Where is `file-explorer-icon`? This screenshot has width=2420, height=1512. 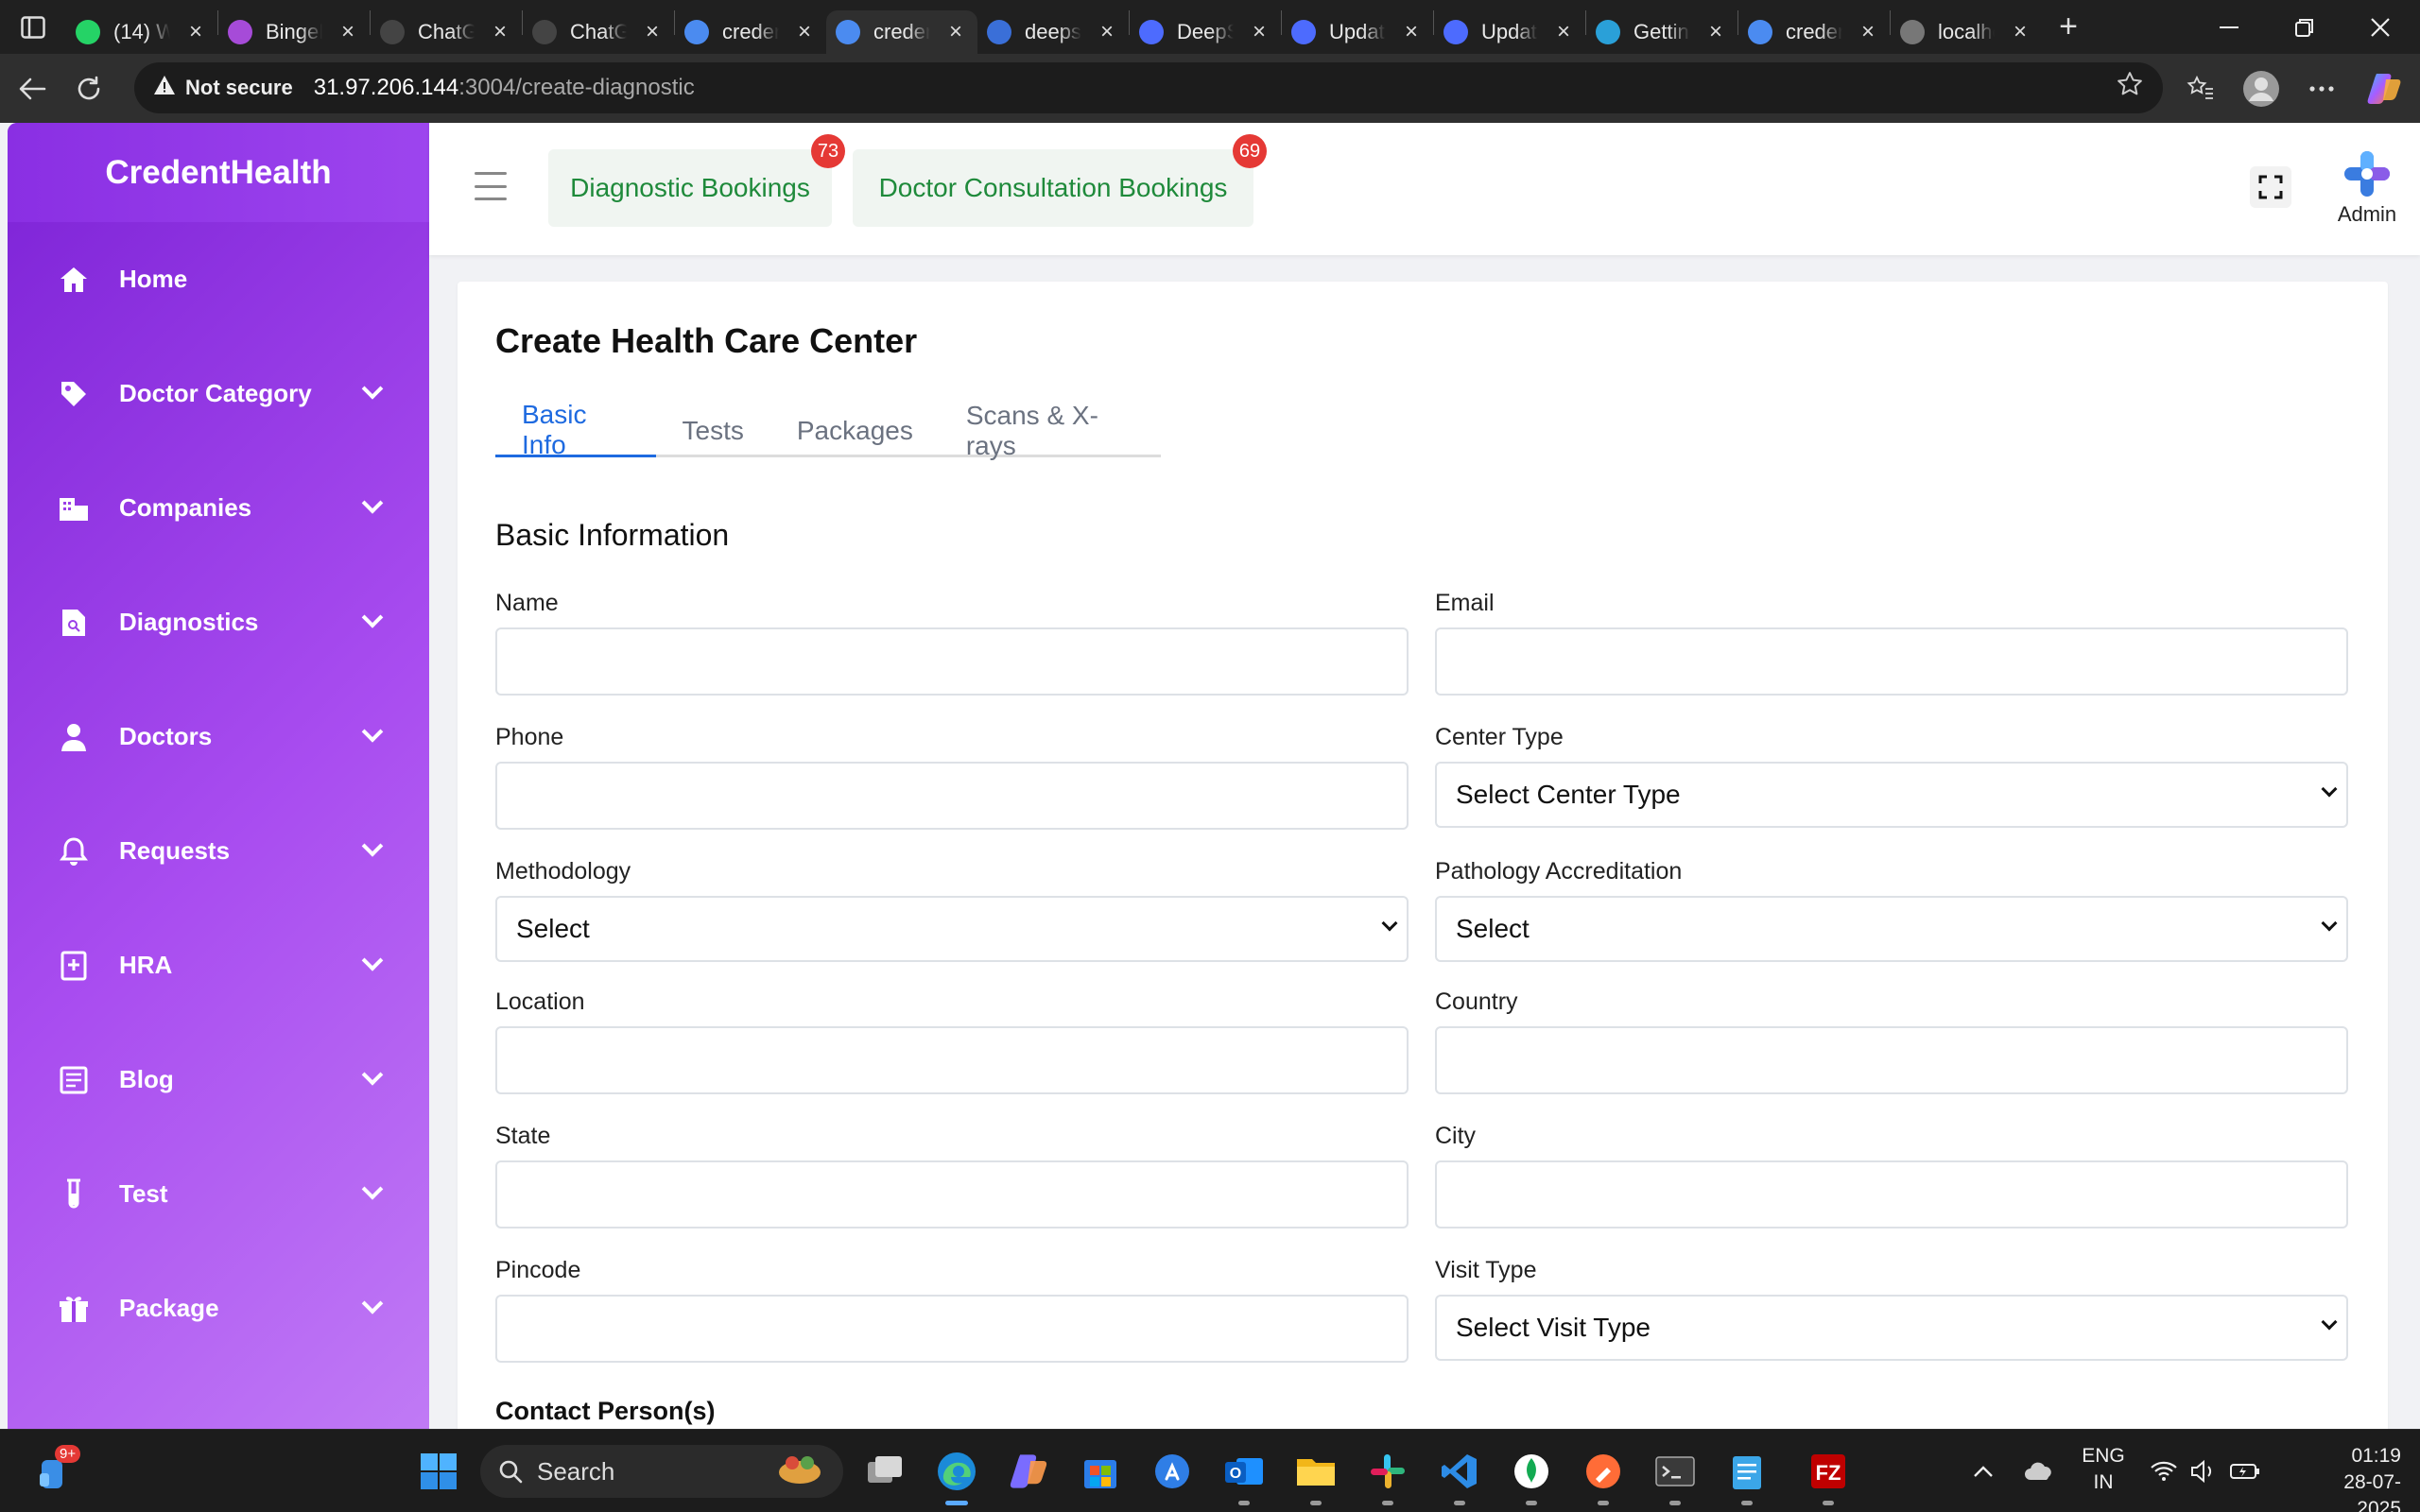
file-explorer-icon is located at coordinates (1316, 1474).